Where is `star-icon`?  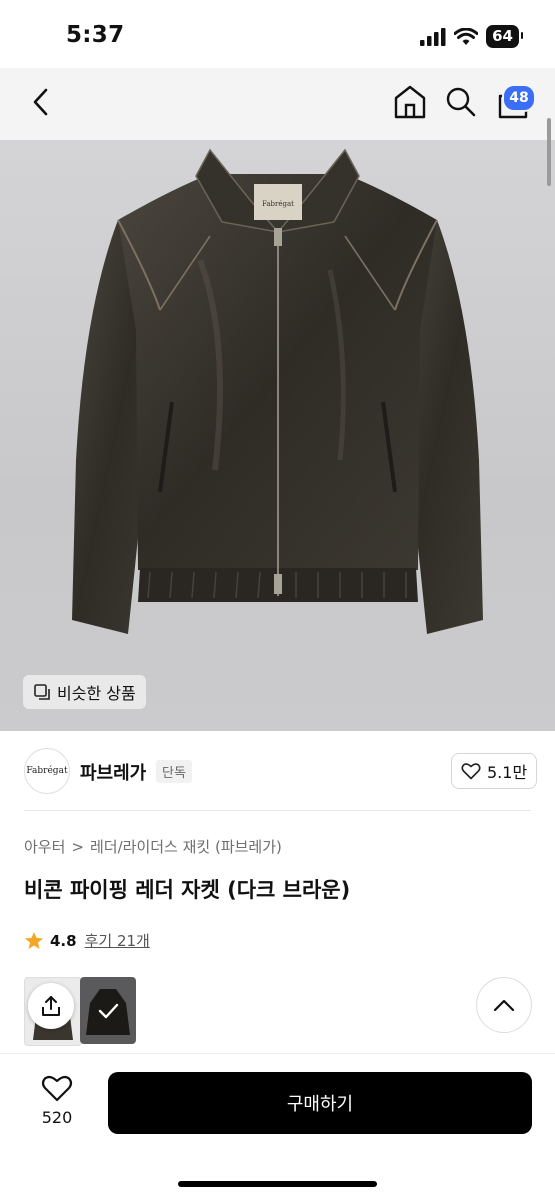
star-icon is located at coordinates (34, 940).